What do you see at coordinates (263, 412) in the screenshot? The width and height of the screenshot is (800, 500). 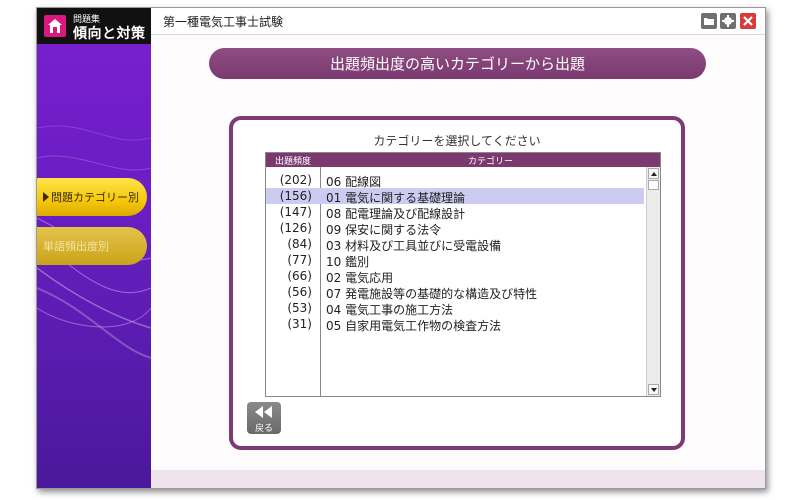 I see `rewind-icon` at bounding box center [263, 412].